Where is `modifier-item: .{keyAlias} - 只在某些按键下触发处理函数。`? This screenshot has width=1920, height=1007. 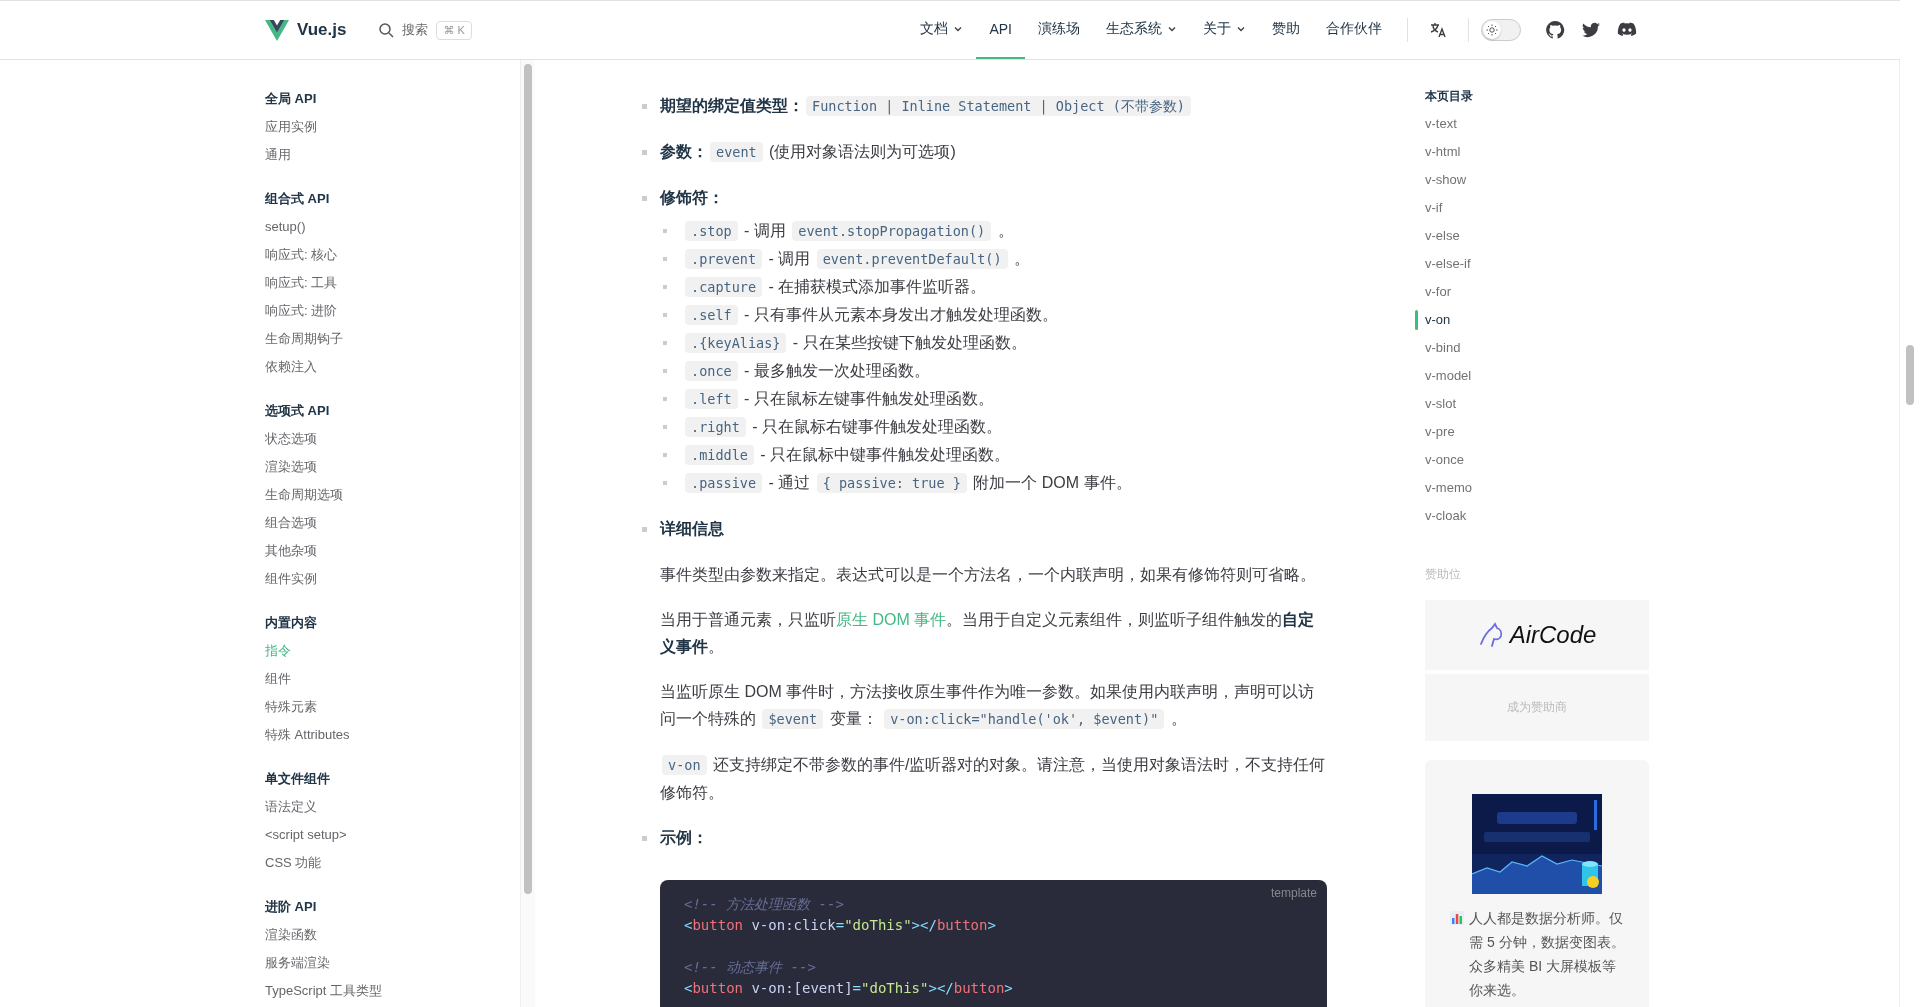
modifier-item: .{keyAlias} - 只在某些按键下触发处理函数。 is located at coordinates (855, 343).